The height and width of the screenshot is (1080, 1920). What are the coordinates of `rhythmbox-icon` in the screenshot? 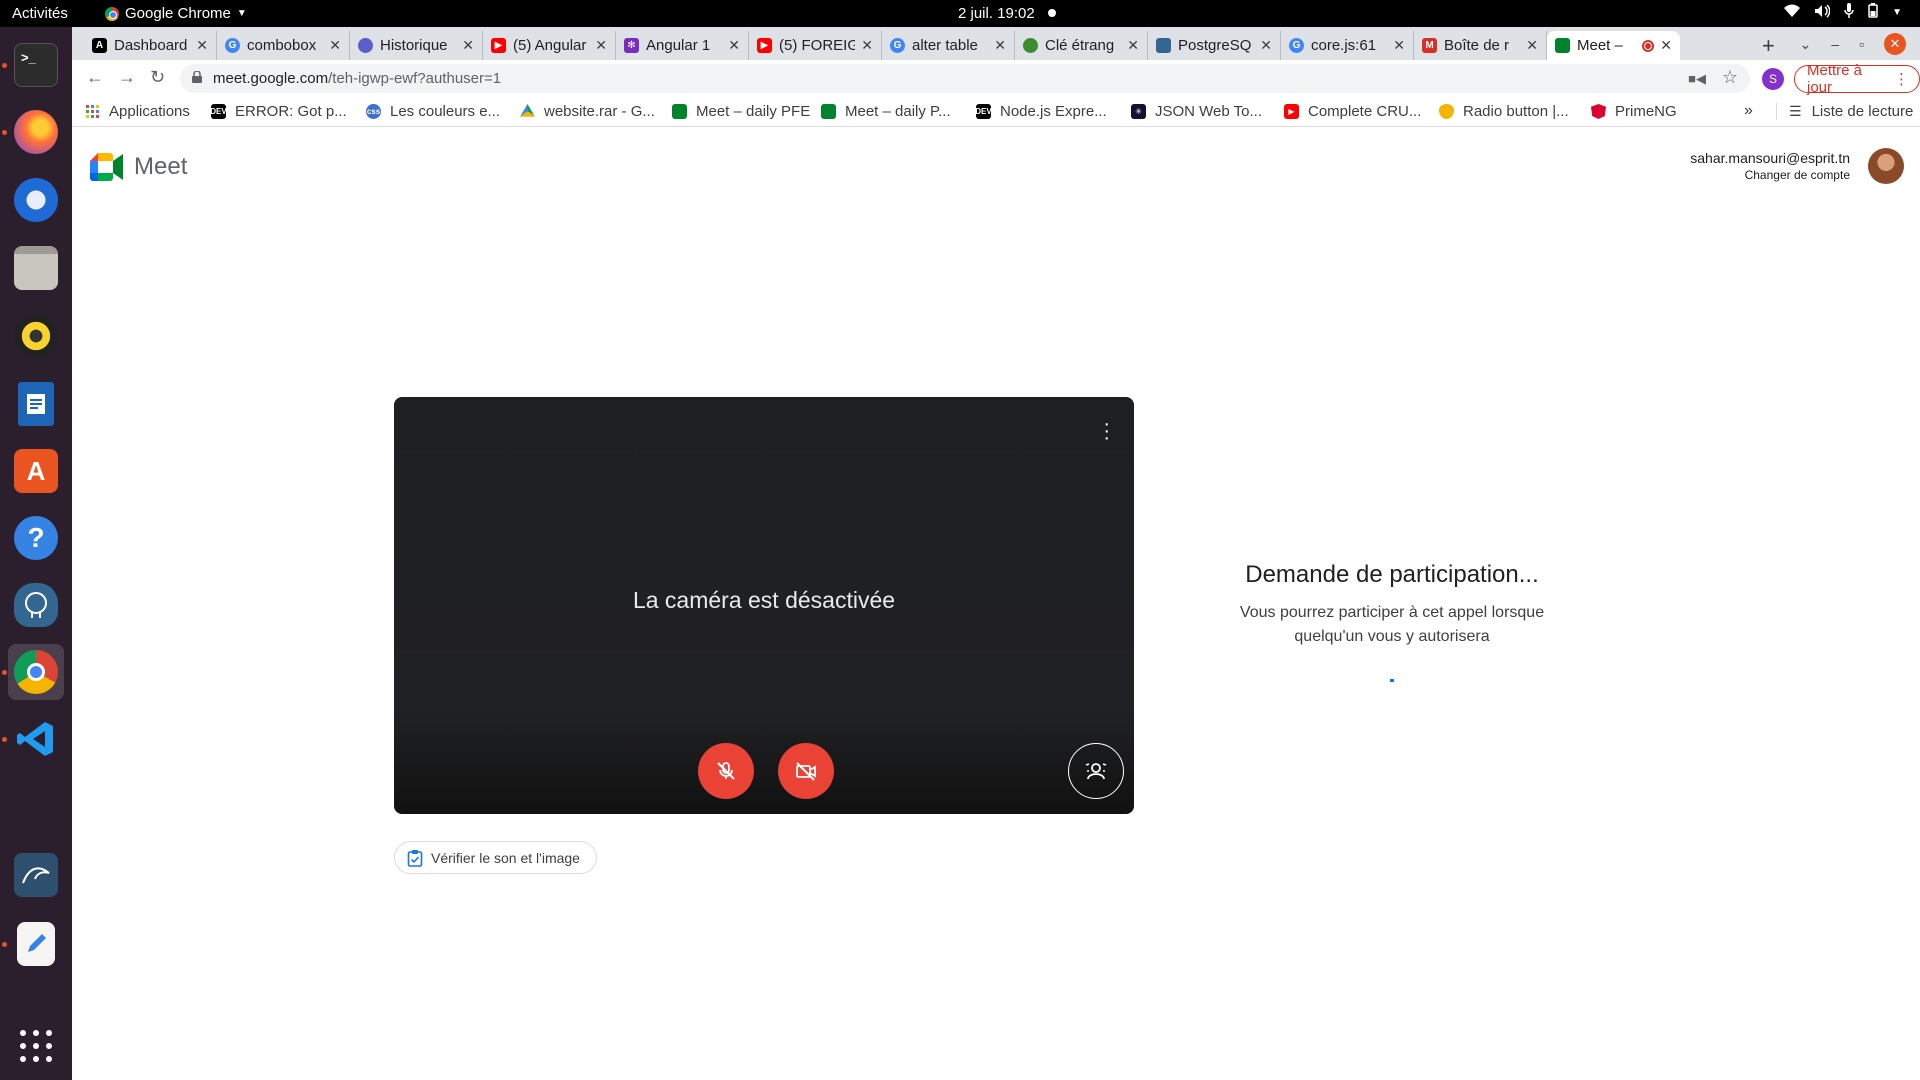 It's located at (36, 336).